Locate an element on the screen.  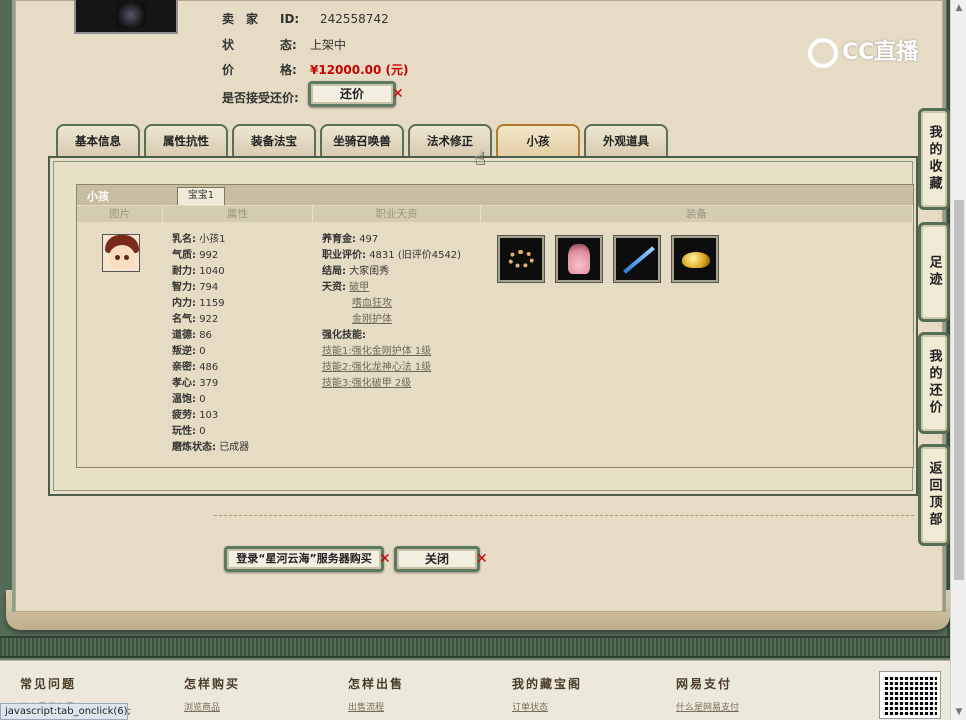
child-panel-title: 小孩 is located at coordinates (98, 196).